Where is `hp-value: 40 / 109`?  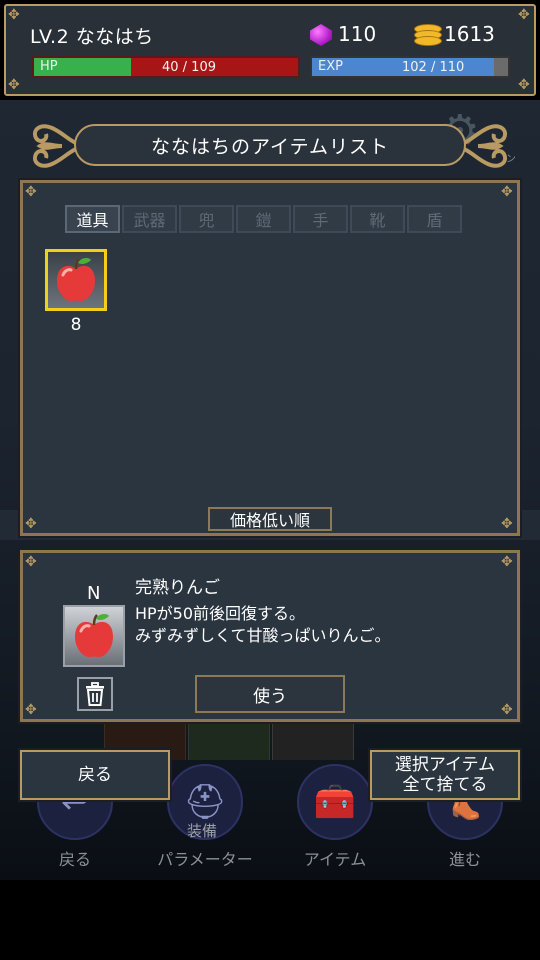
hp-value: 40 / 109 is located at coordinates (189, 67).